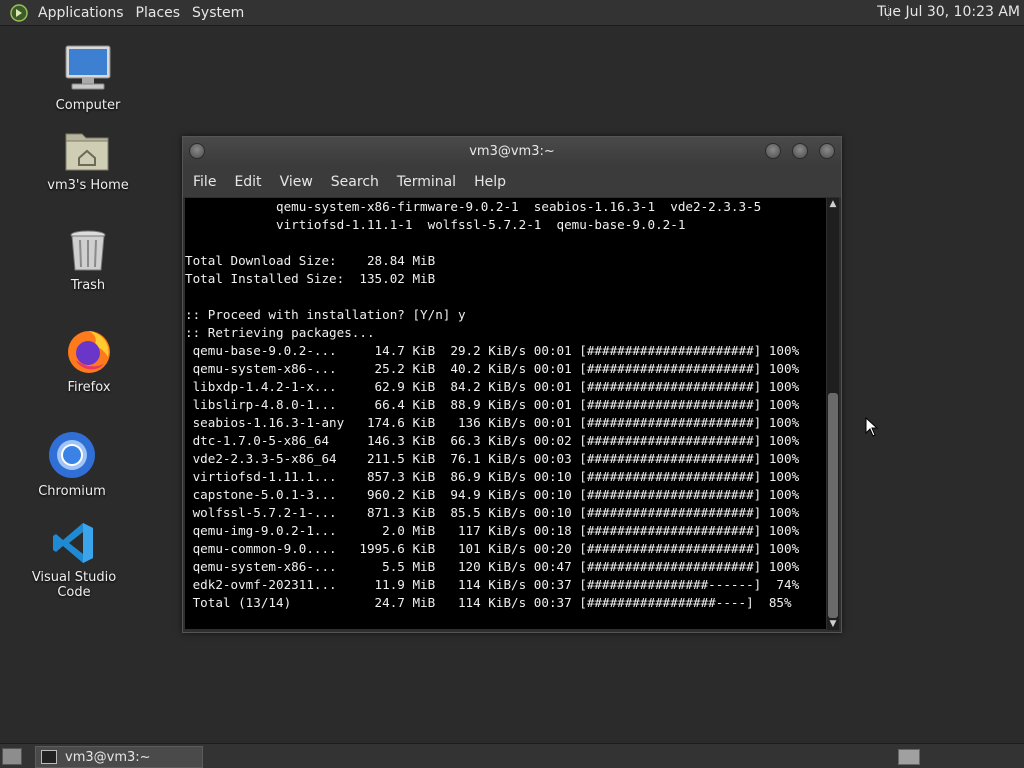 Image resolution: width=1024 pixels, height=768 pixels. What do you see at coordinates (88, 67) in the screenshot?
I see `computer-icon` at bounding box center [88, 67].